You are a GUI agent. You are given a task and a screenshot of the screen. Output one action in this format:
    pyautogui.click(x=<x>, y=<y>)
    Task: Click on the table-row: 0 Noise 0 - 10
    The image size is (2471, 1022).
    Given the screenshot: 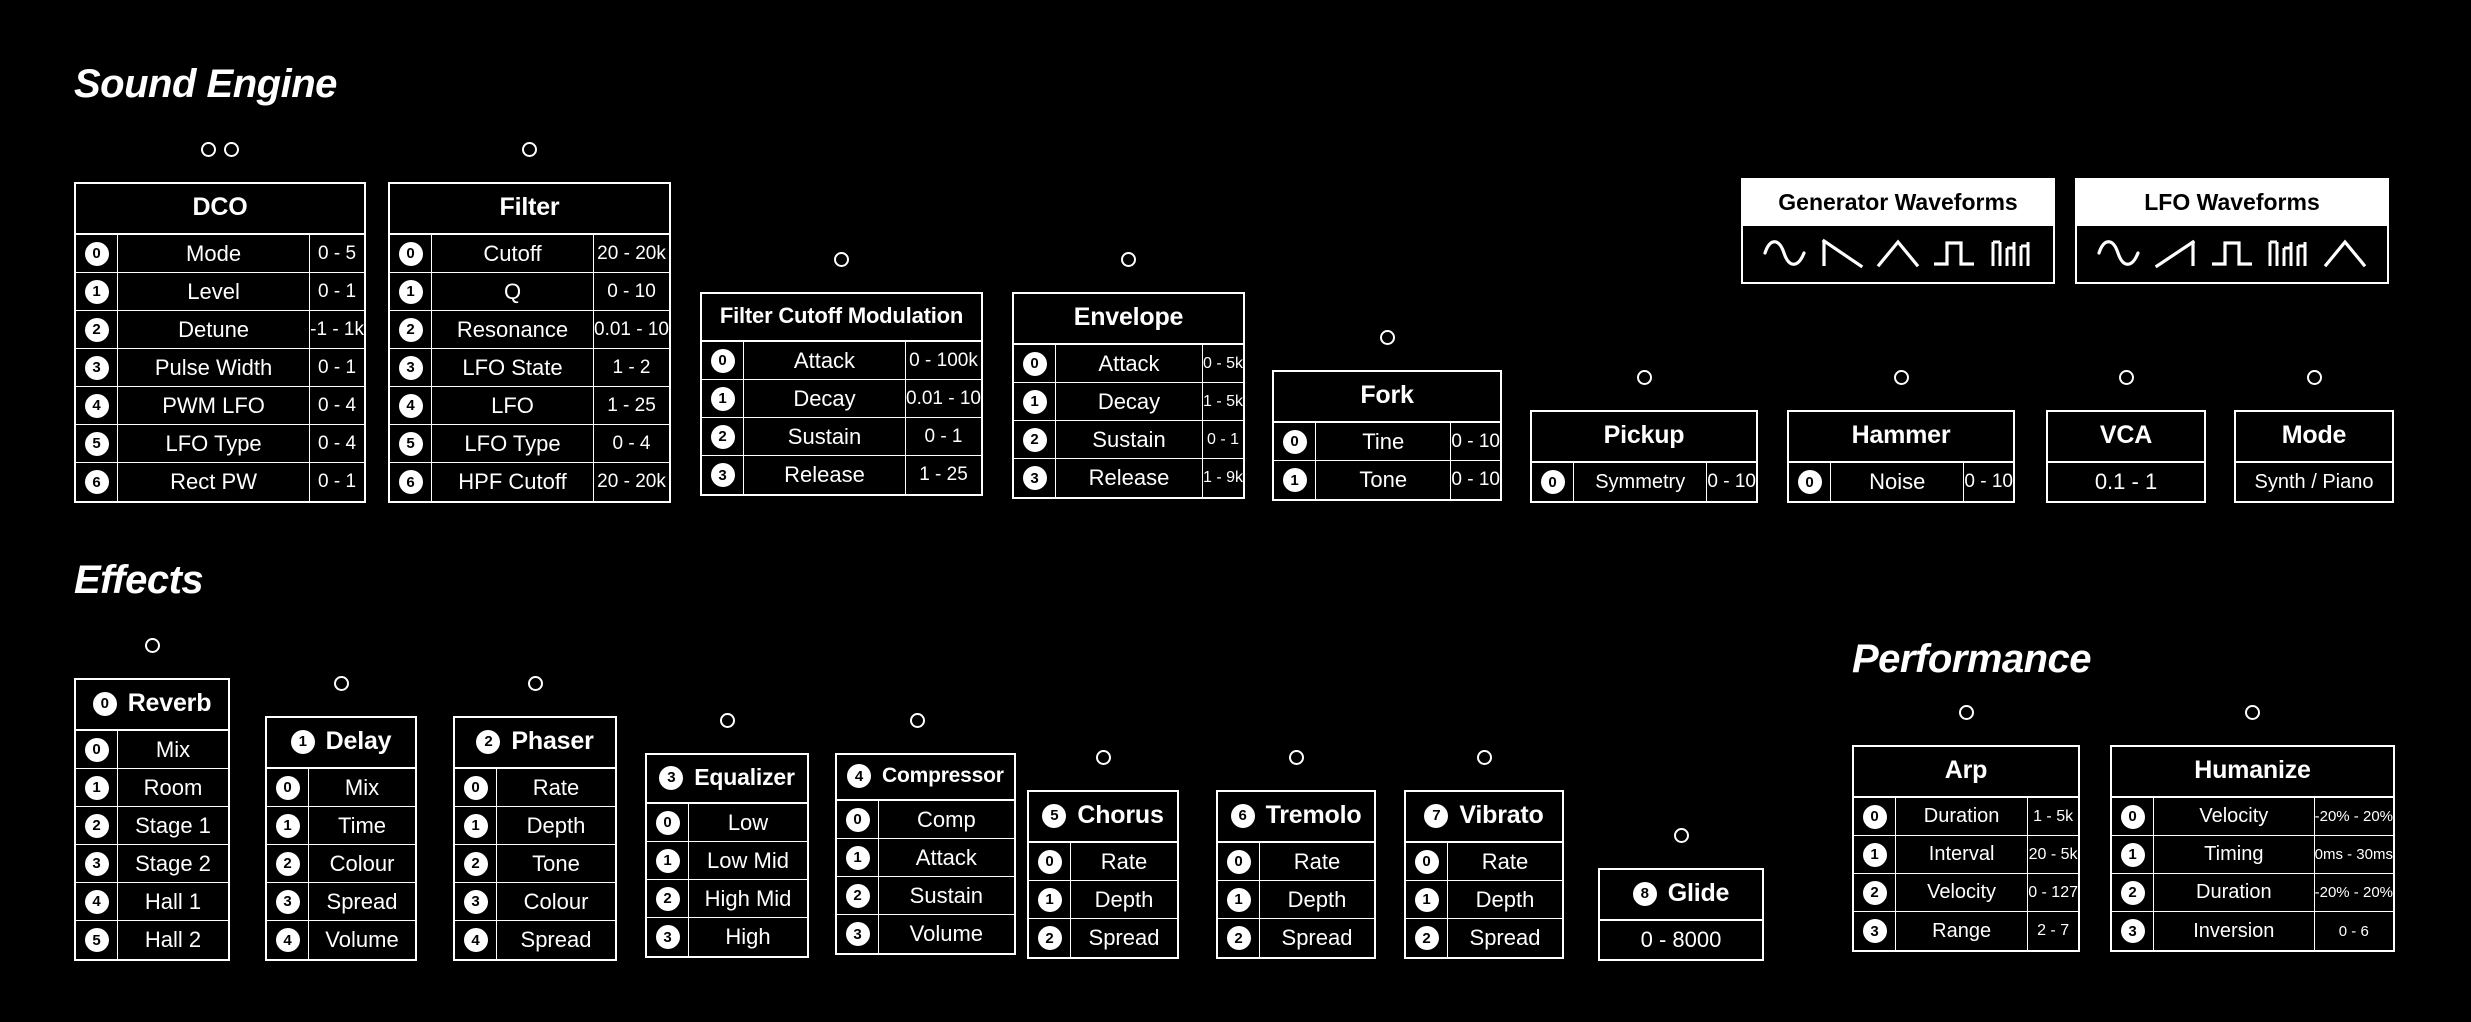 What is the action you would take?
    pyautogui.click(x=1901, y=482)
    